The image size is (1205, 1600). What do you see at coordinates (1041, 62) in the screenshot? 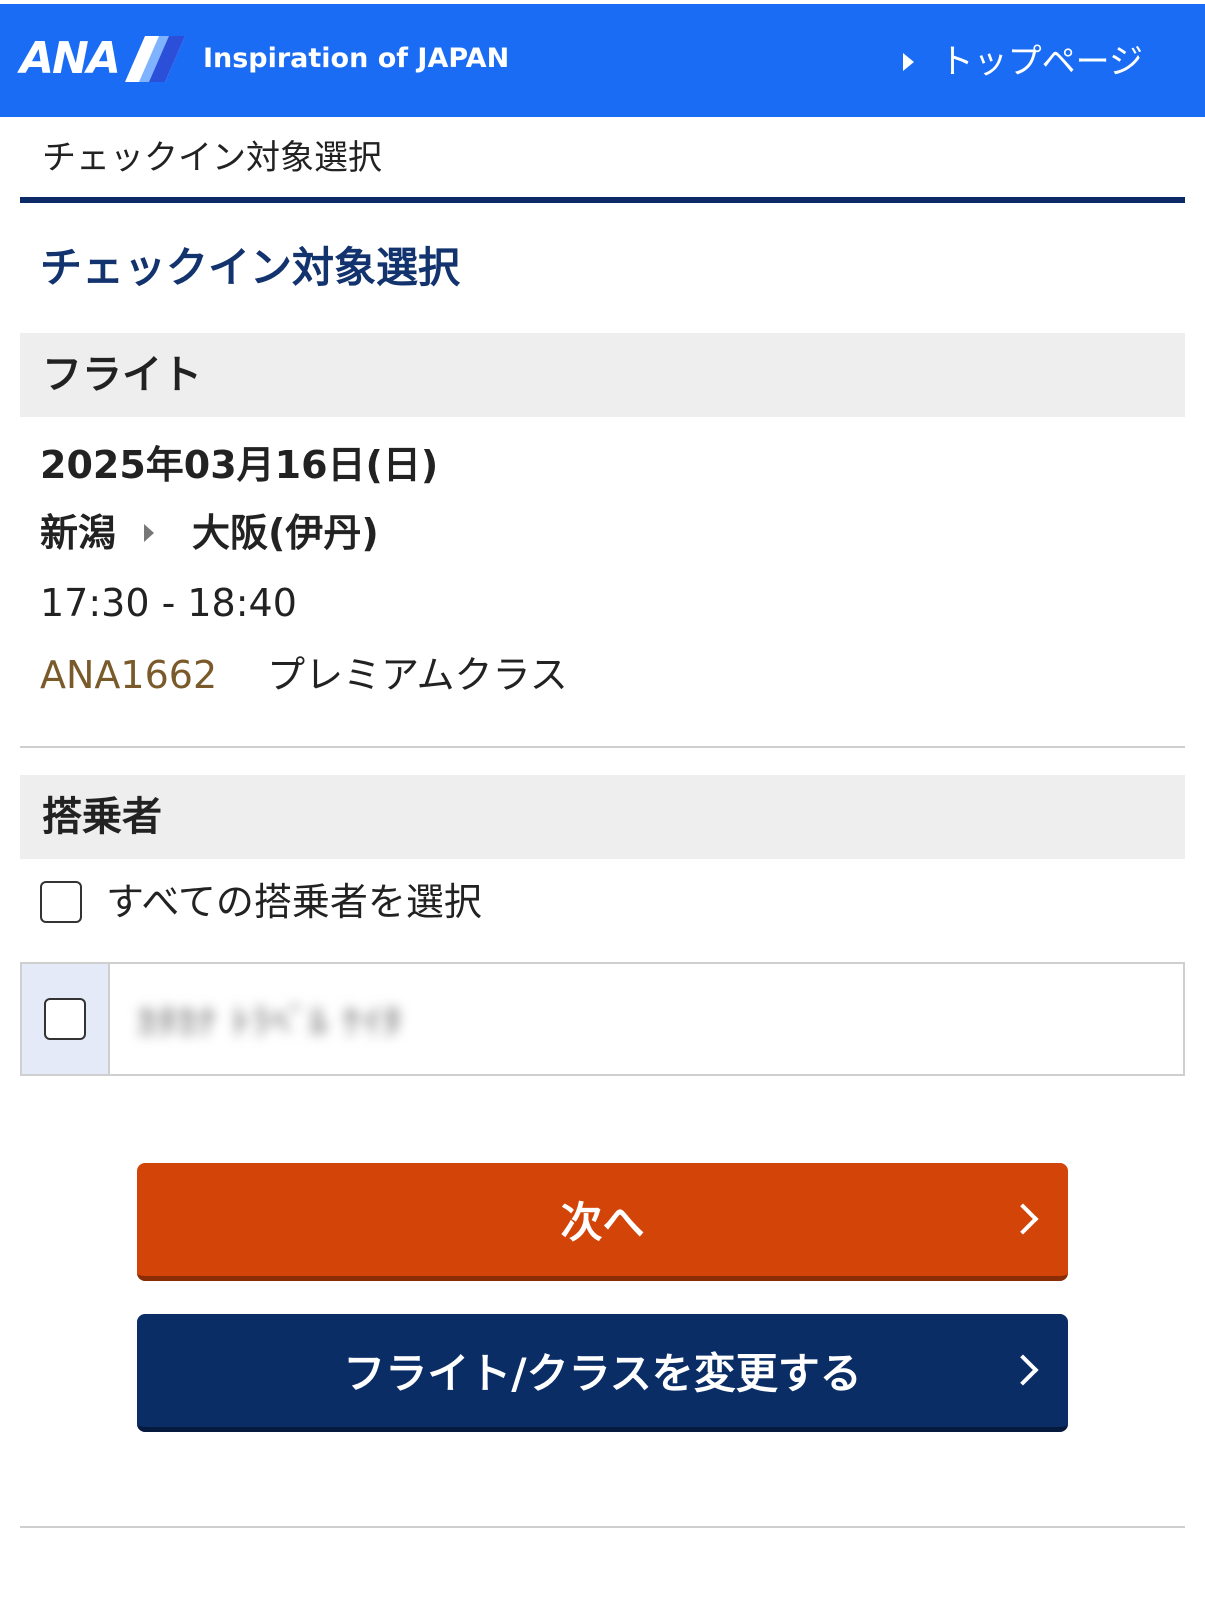
I see `top-page-link-label: トップページ` at bounding box center [1041, 62].